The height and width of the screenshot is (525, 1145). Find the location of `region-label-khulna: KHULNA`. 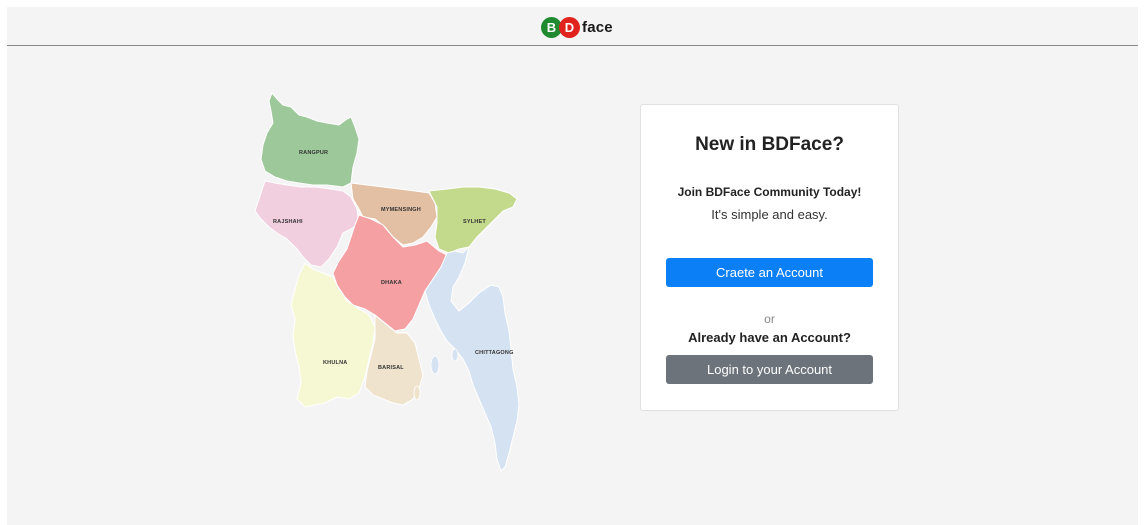

region-label-khulna: KHULNA is located at coordinates (335, 363).